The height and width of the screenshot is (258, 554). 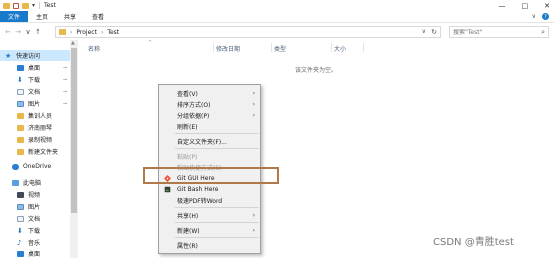 What do you see at coordinates (35, 139) in the screenshot?
I see `nav-item-folder: 录制视频` at bounding box center [35, 139].